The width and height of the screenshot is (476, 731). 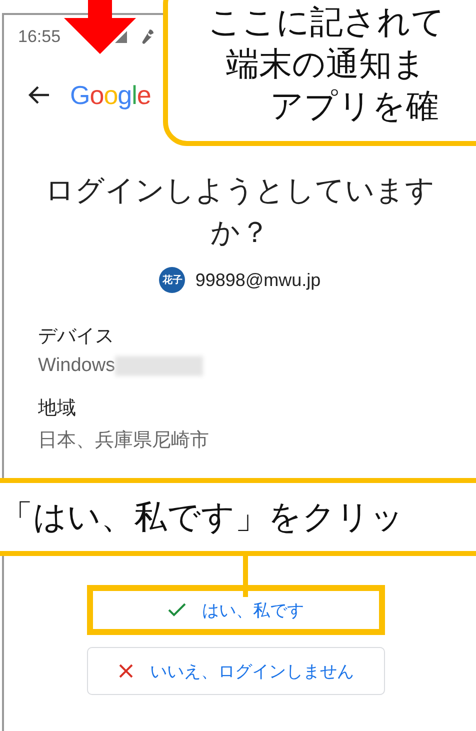 I want to click on account-avatar: 花子, so click(x=172, y=280).